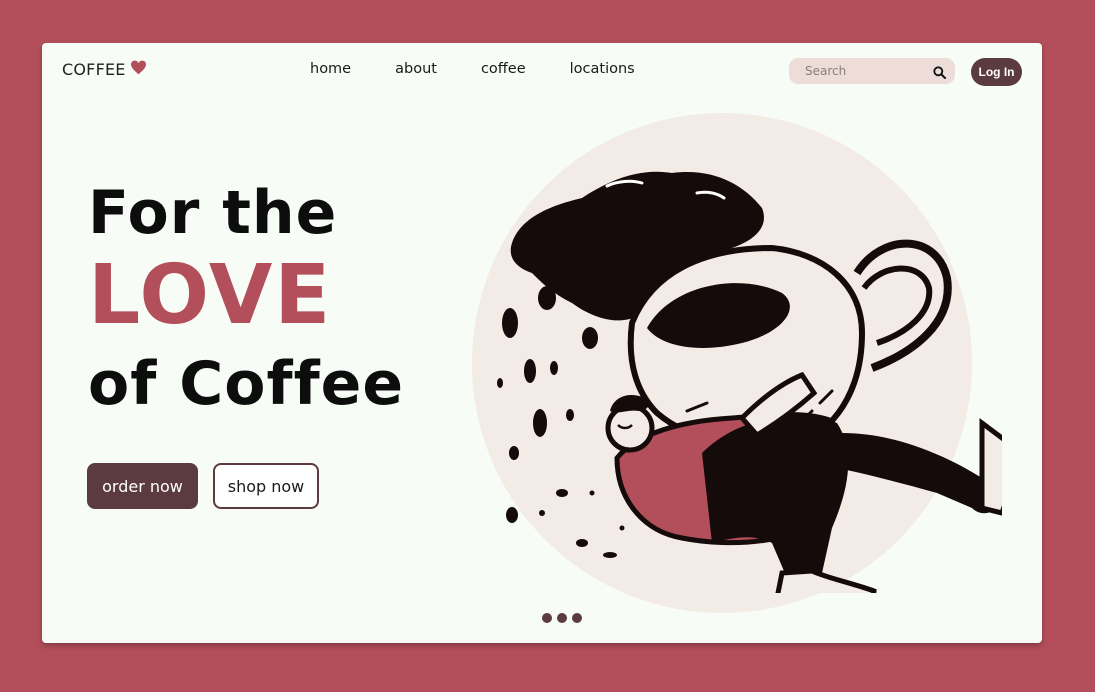 The width and height of the screenshot is (1095, 692). What do you see at coordinates (330, 69) in the screenshot?
I see `nav-item-home: home` at bounding box center [330, 69].